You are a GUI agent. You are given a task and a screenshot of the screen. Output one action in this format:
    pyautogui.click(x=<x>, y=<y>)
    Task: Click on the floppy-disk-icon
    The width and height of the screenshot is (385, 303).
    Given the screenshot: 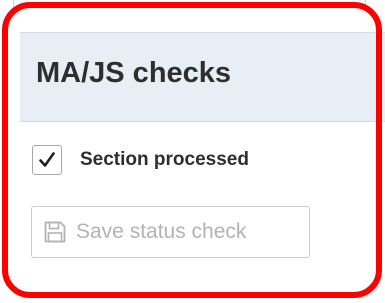 What is the action you would take?
    pyautogui.click(x=55, y=232)
    